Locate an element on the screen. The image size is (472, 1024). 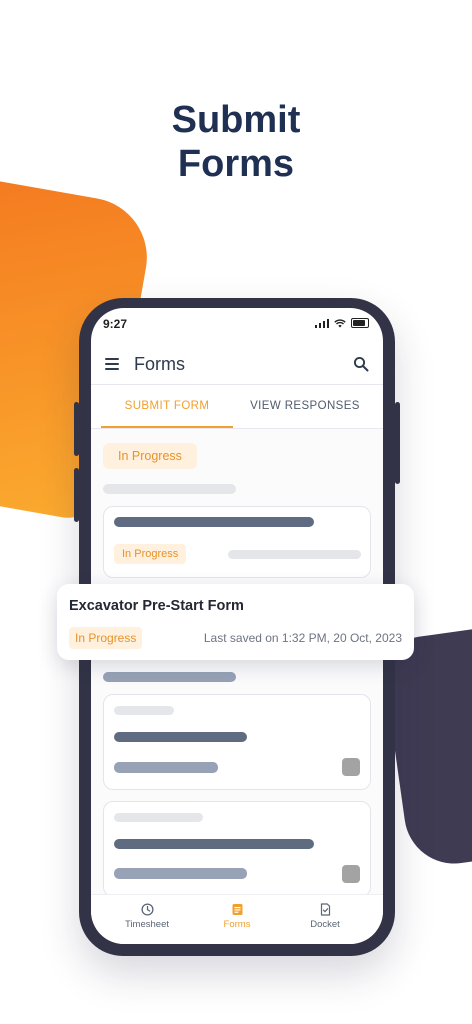
wifi-icon is located at coordinates (340, 322).